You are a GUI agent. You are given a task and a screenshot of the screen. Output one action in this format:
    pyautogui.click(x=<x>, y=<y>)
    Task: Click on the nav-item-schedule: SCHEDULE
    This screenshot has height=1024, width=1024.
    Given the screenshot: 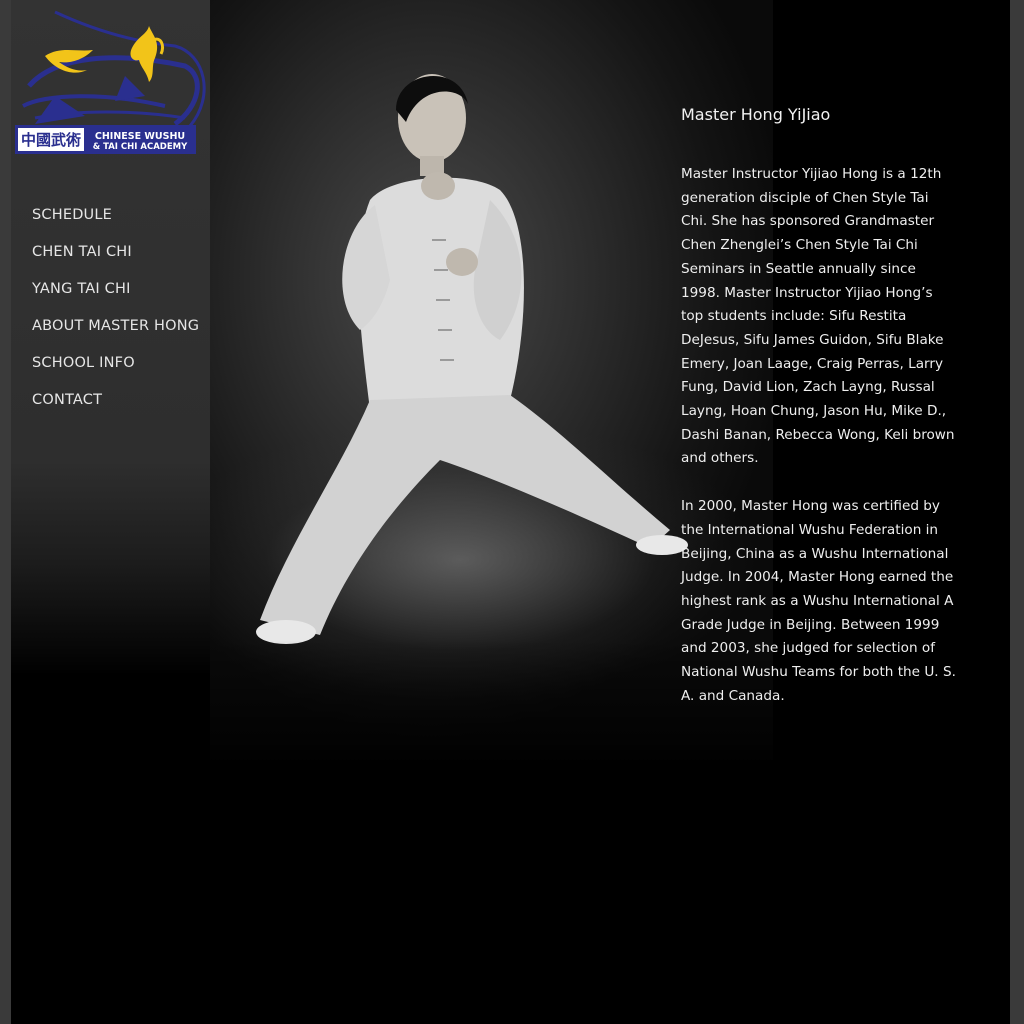 What is the action you would take?
    pyautogui.click(x=115, y=221)
    